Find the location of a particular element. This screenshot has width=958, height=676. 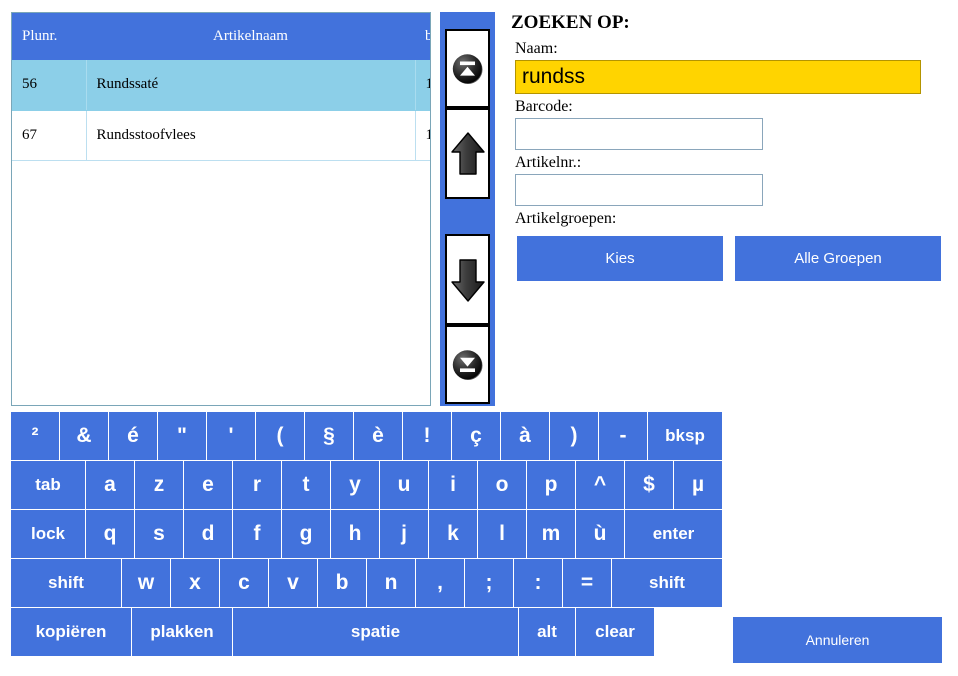

cell-plunr: 67 is located at coordinates (49, 135).